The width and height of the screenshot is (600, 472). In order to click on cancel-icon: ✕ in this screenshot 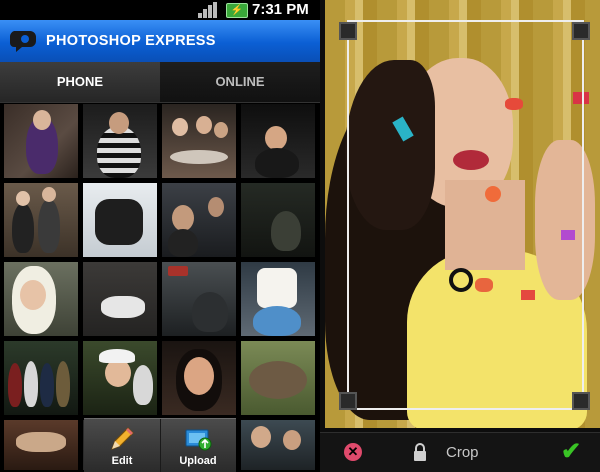, I will do `click(353, 452)`.